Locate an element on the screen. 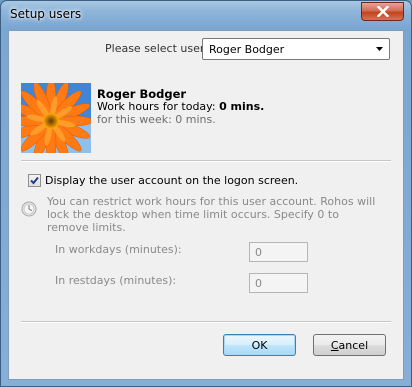  divider-bottom is located at coordinates (206, 322).